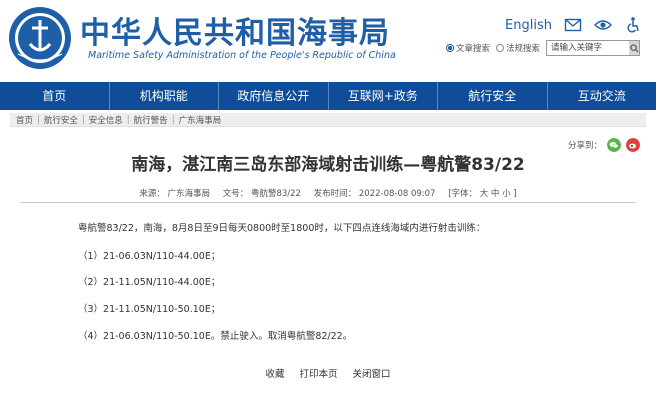  What do you see at coordinates (164, 96) in the screenshot?
I see `nav-item-functions: 机构职能` at bounding box center [164, 96].